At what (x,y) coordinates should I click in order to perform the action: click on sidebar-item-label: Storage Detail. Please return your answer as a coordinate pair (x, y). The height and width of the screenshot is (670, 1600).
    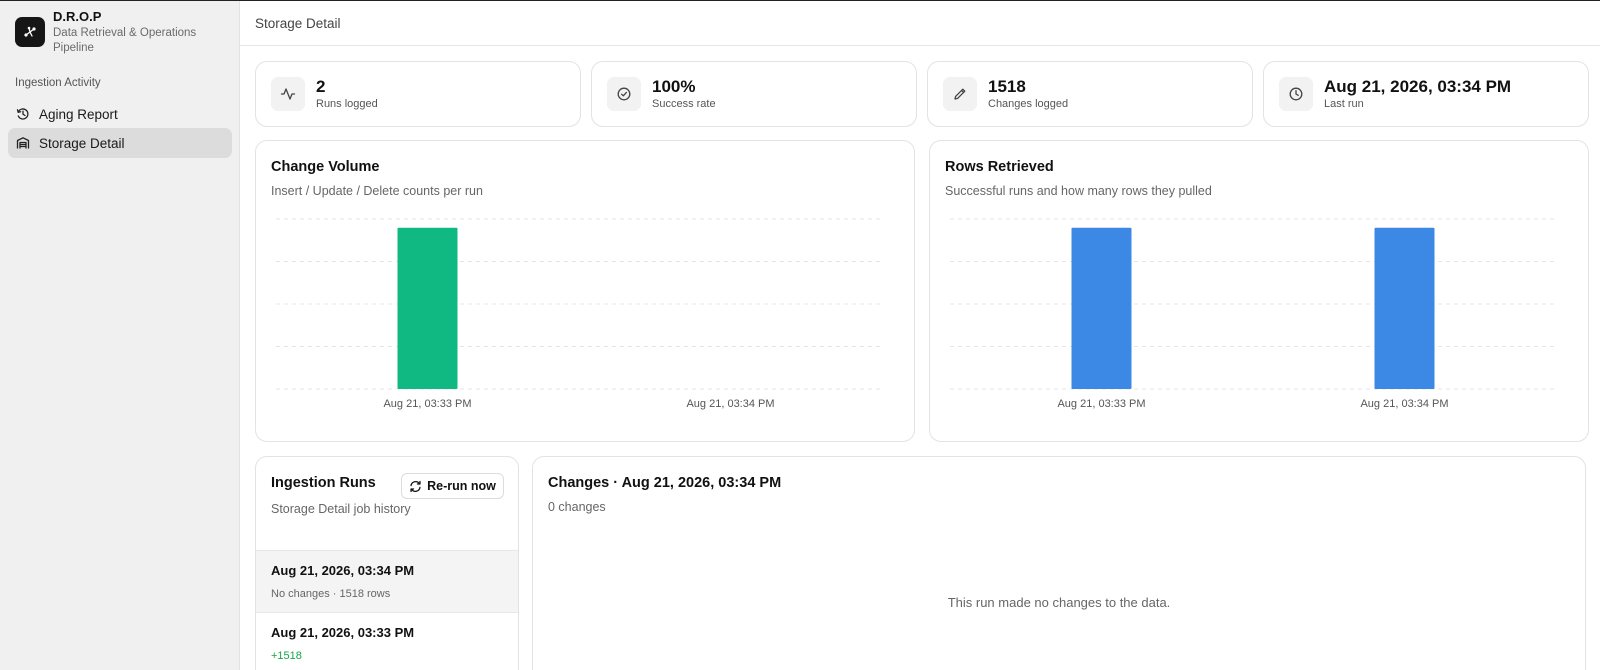
    Looking at the image, I should click on (82, 143).